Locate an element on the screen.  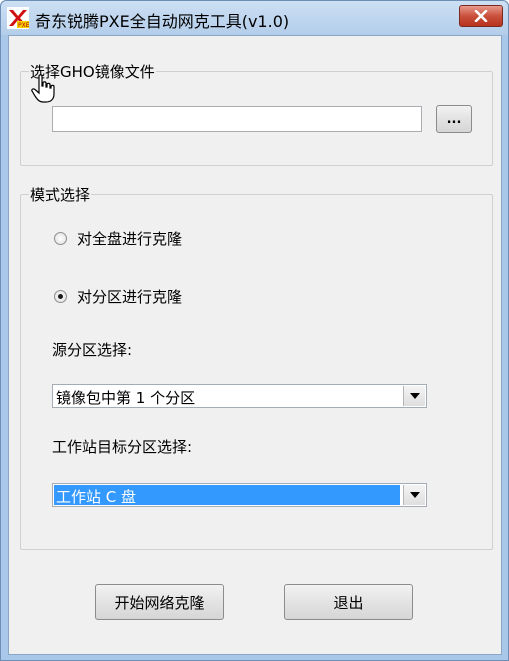
title-bar: PXE 奇东锐腾PXE全自动网克工具(v1.0) is located at coordinates (254, 18).